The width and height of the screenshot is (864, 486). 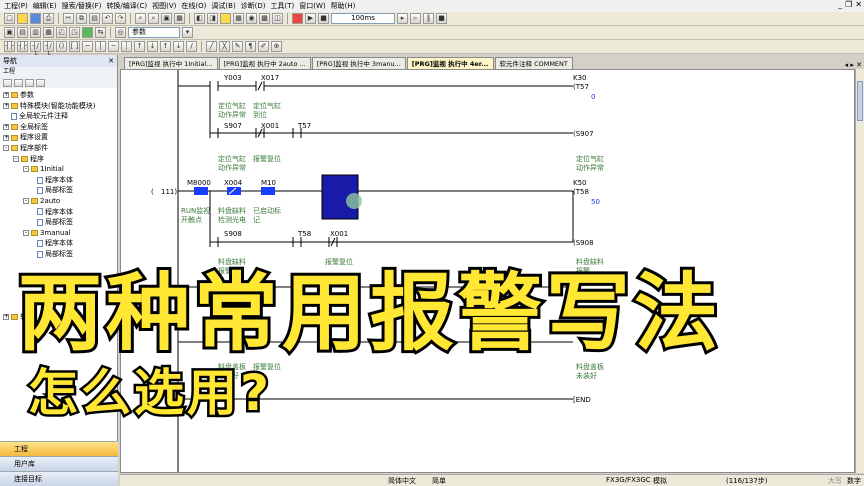 I want to click on simulation-icon: ▩, so click(x=264, y=18).